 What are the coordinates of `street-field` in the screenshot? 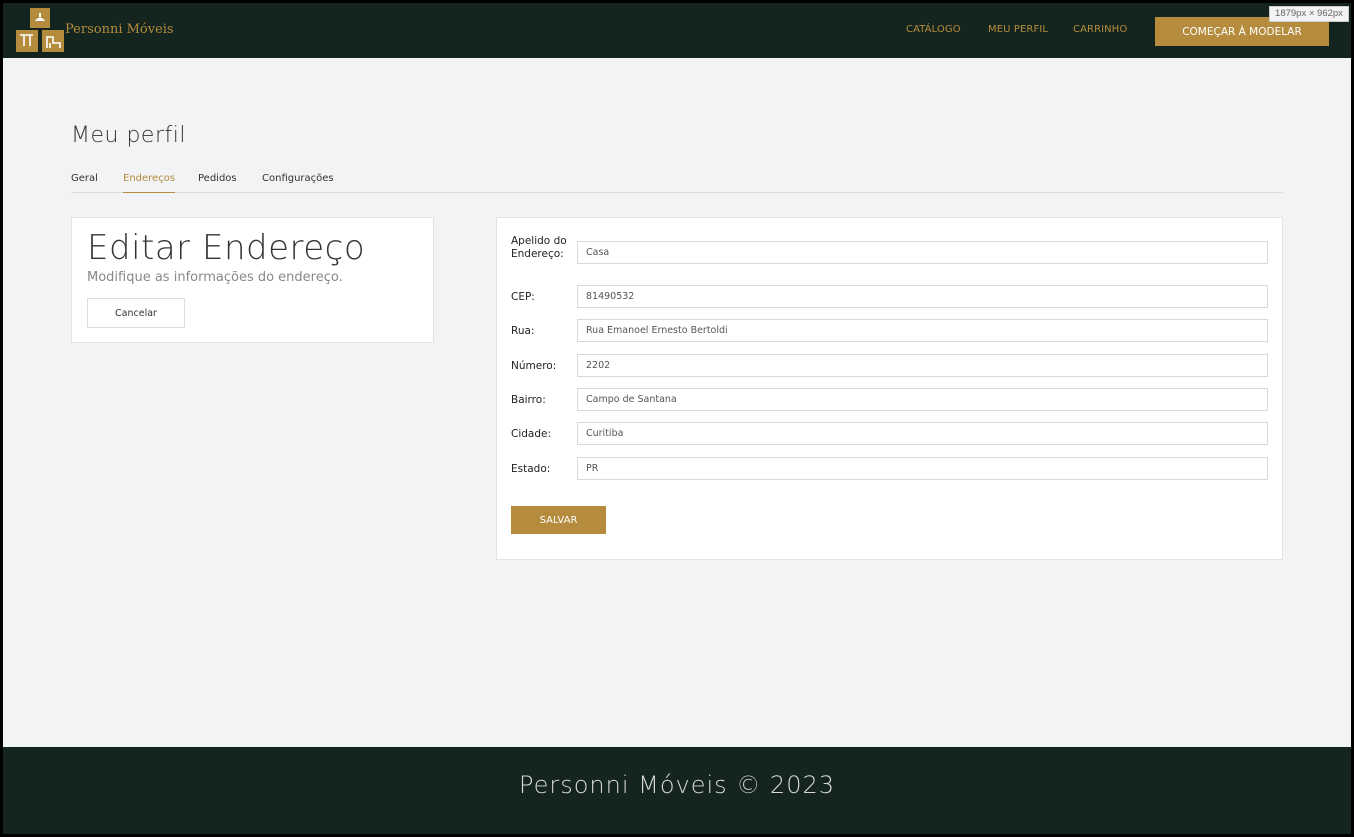 It's located at (922, 330).